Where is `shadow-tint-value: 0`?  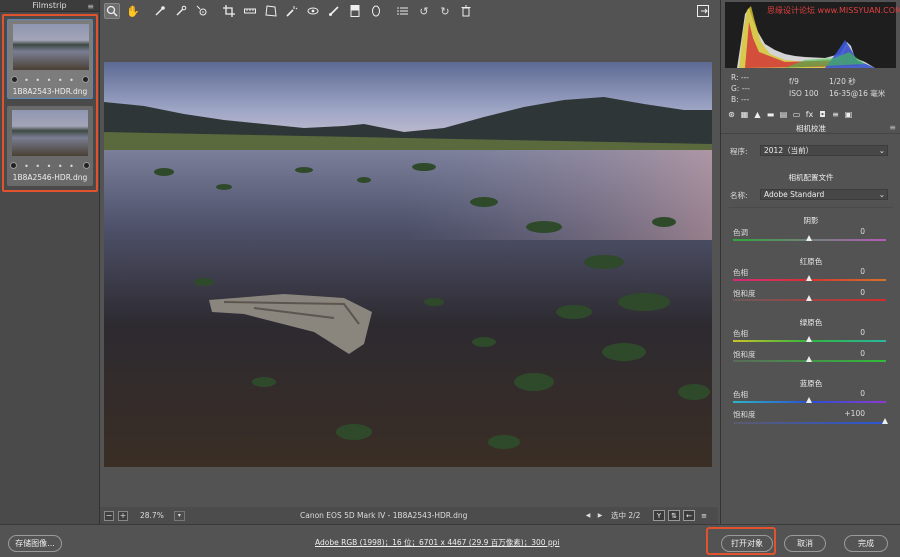 shadow-tint-value: 0 is located at coordinates (862, 231).